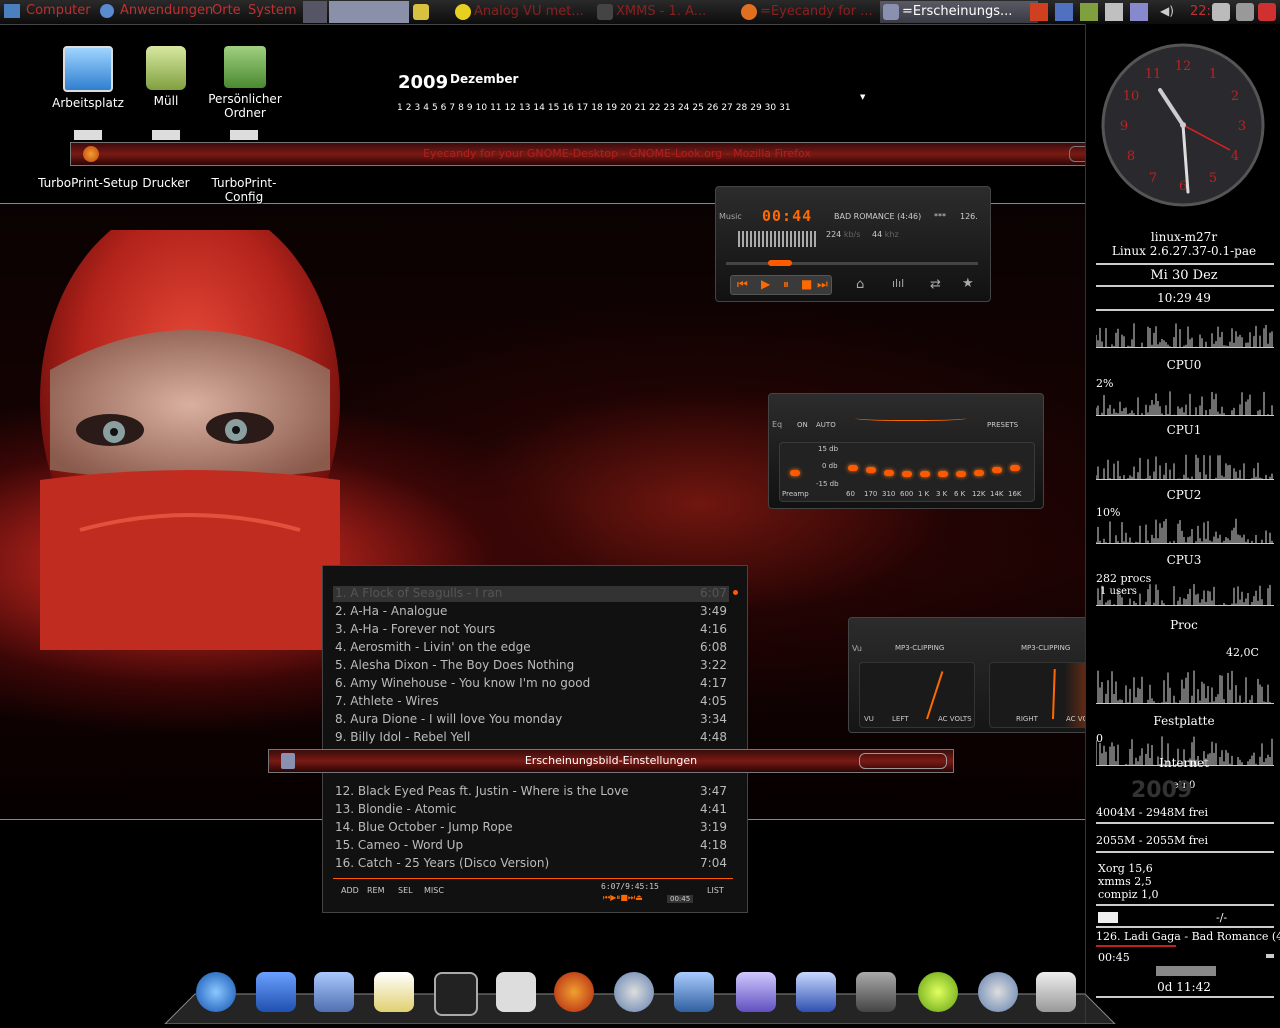  Describe the element at coordinates (531, 648) in the screenshot. I see `playlist-item: 4. Aerosmith - Livin' on the edge 6:08` at that location.